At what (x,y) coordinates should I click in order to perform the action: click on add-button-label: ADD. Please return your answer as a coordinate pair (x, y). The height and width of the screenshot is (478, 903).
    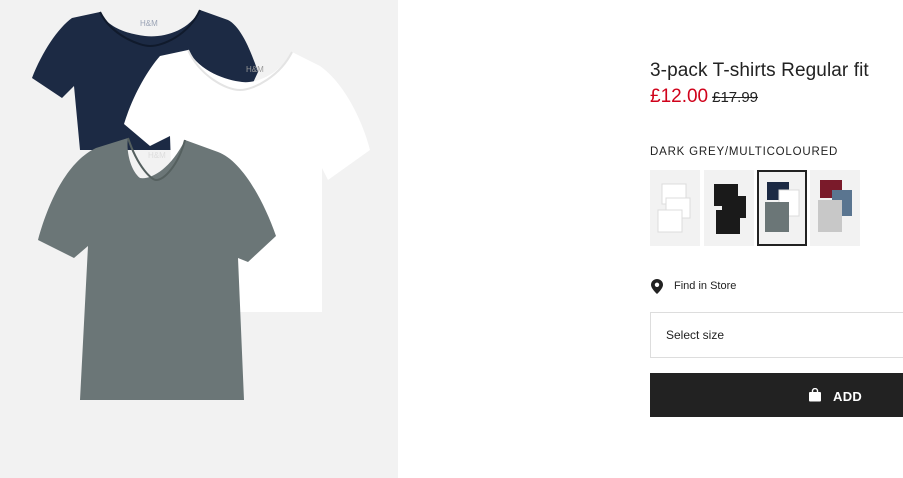
    Looking at the image, I should click on (848, 396).